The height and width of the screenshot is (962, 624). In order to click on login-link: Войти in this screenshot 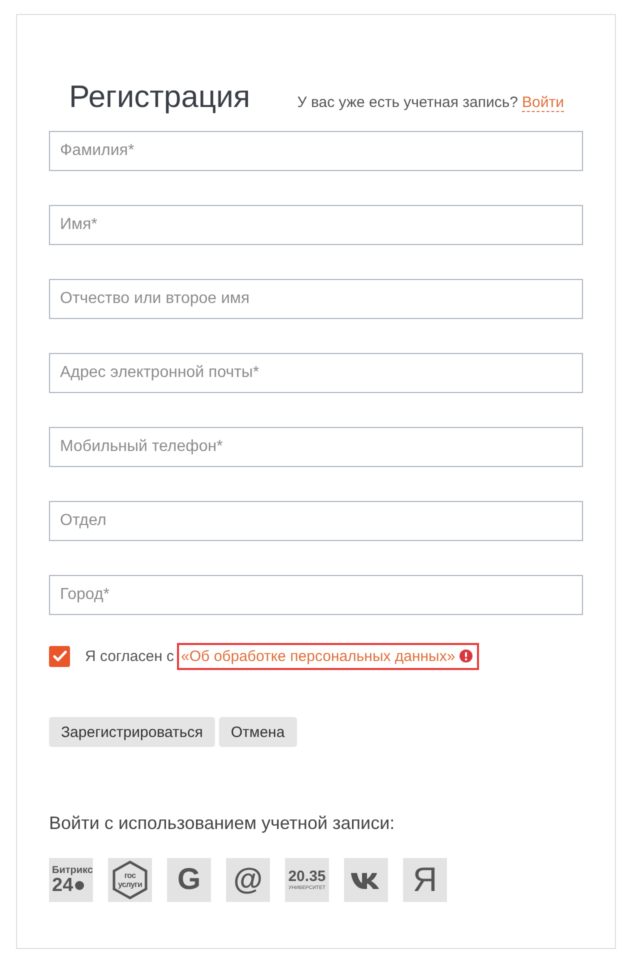, I will do `click(543, 103)`.